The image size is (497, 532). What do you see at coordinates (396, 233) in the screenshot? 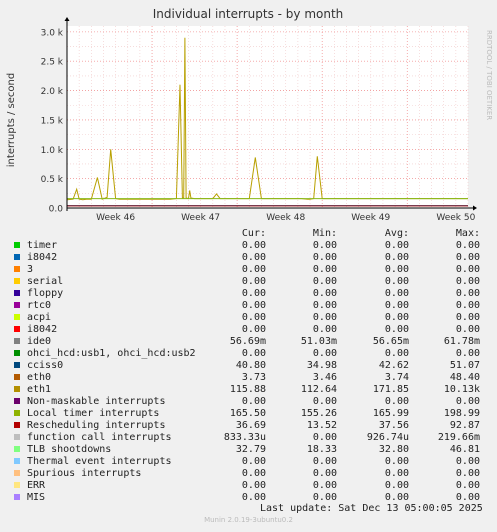
I see `header-avg: Avg:` at bounding box center [396, 233].